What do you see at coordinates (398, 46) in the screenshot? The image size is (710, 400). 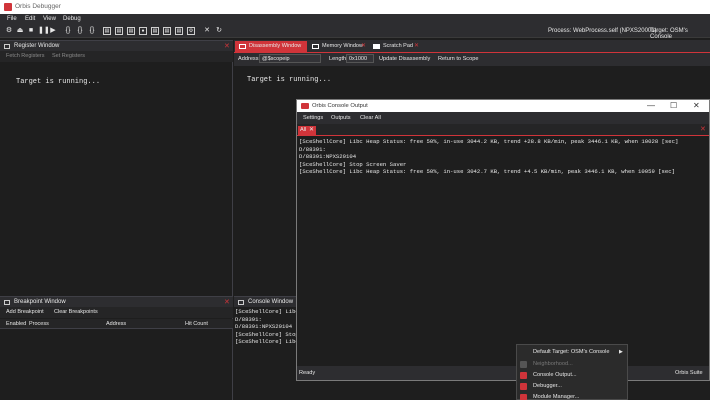 I see `tab-label: Scratch Pad` at bounding box center [398, 46].